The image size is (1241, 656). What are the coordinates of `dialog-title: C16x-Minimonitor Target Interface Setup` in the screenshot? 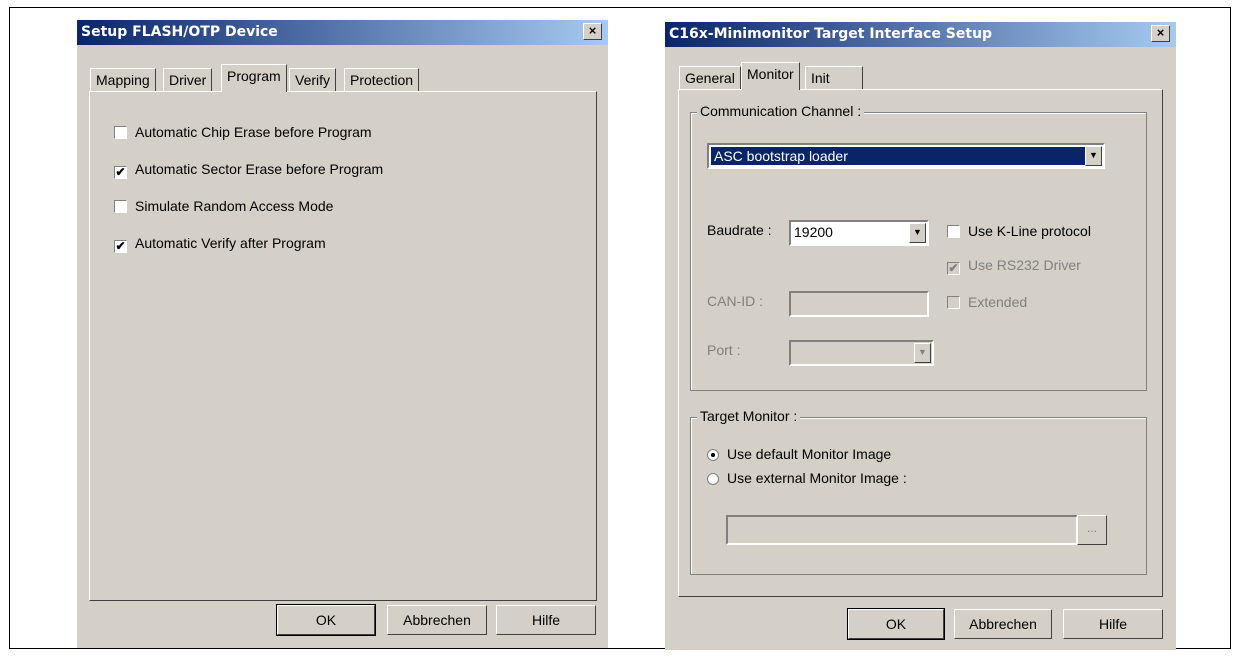 It's located at (920, 34).